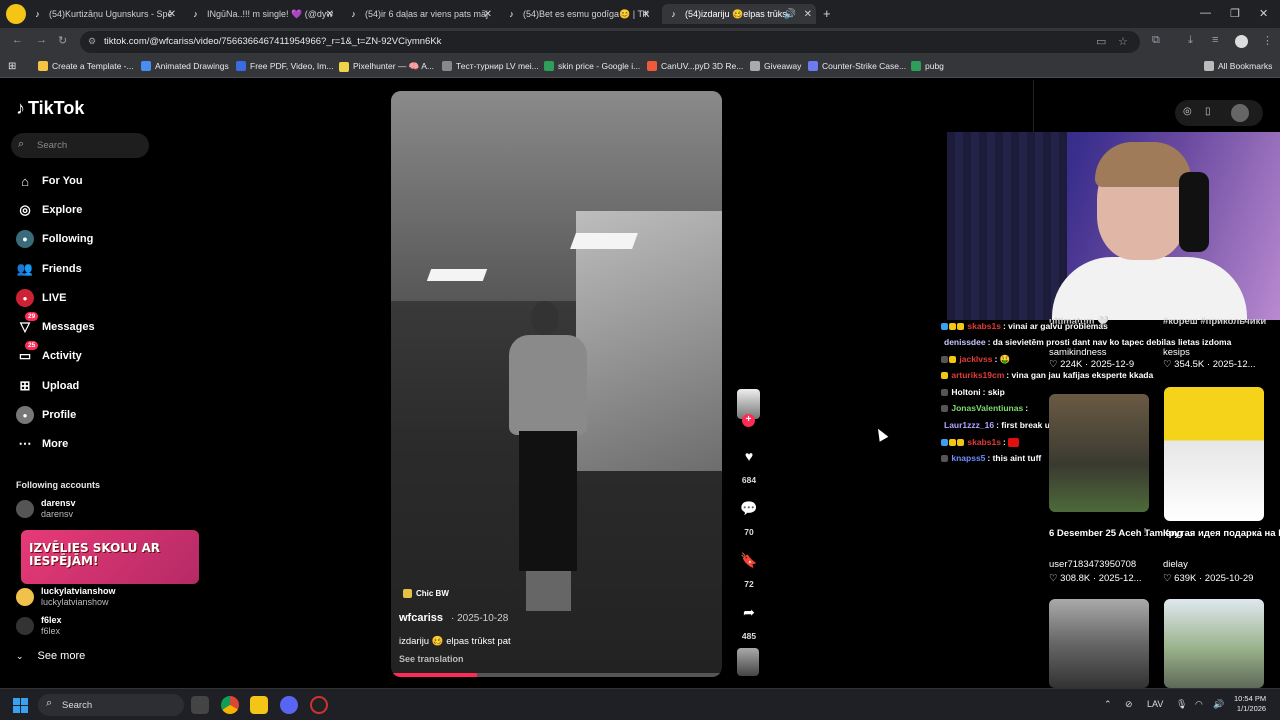 The image size is (1280, 720). Describe the element at coordinates (1143, 164) in the screenshot. I see `streamer-hair` at that location.